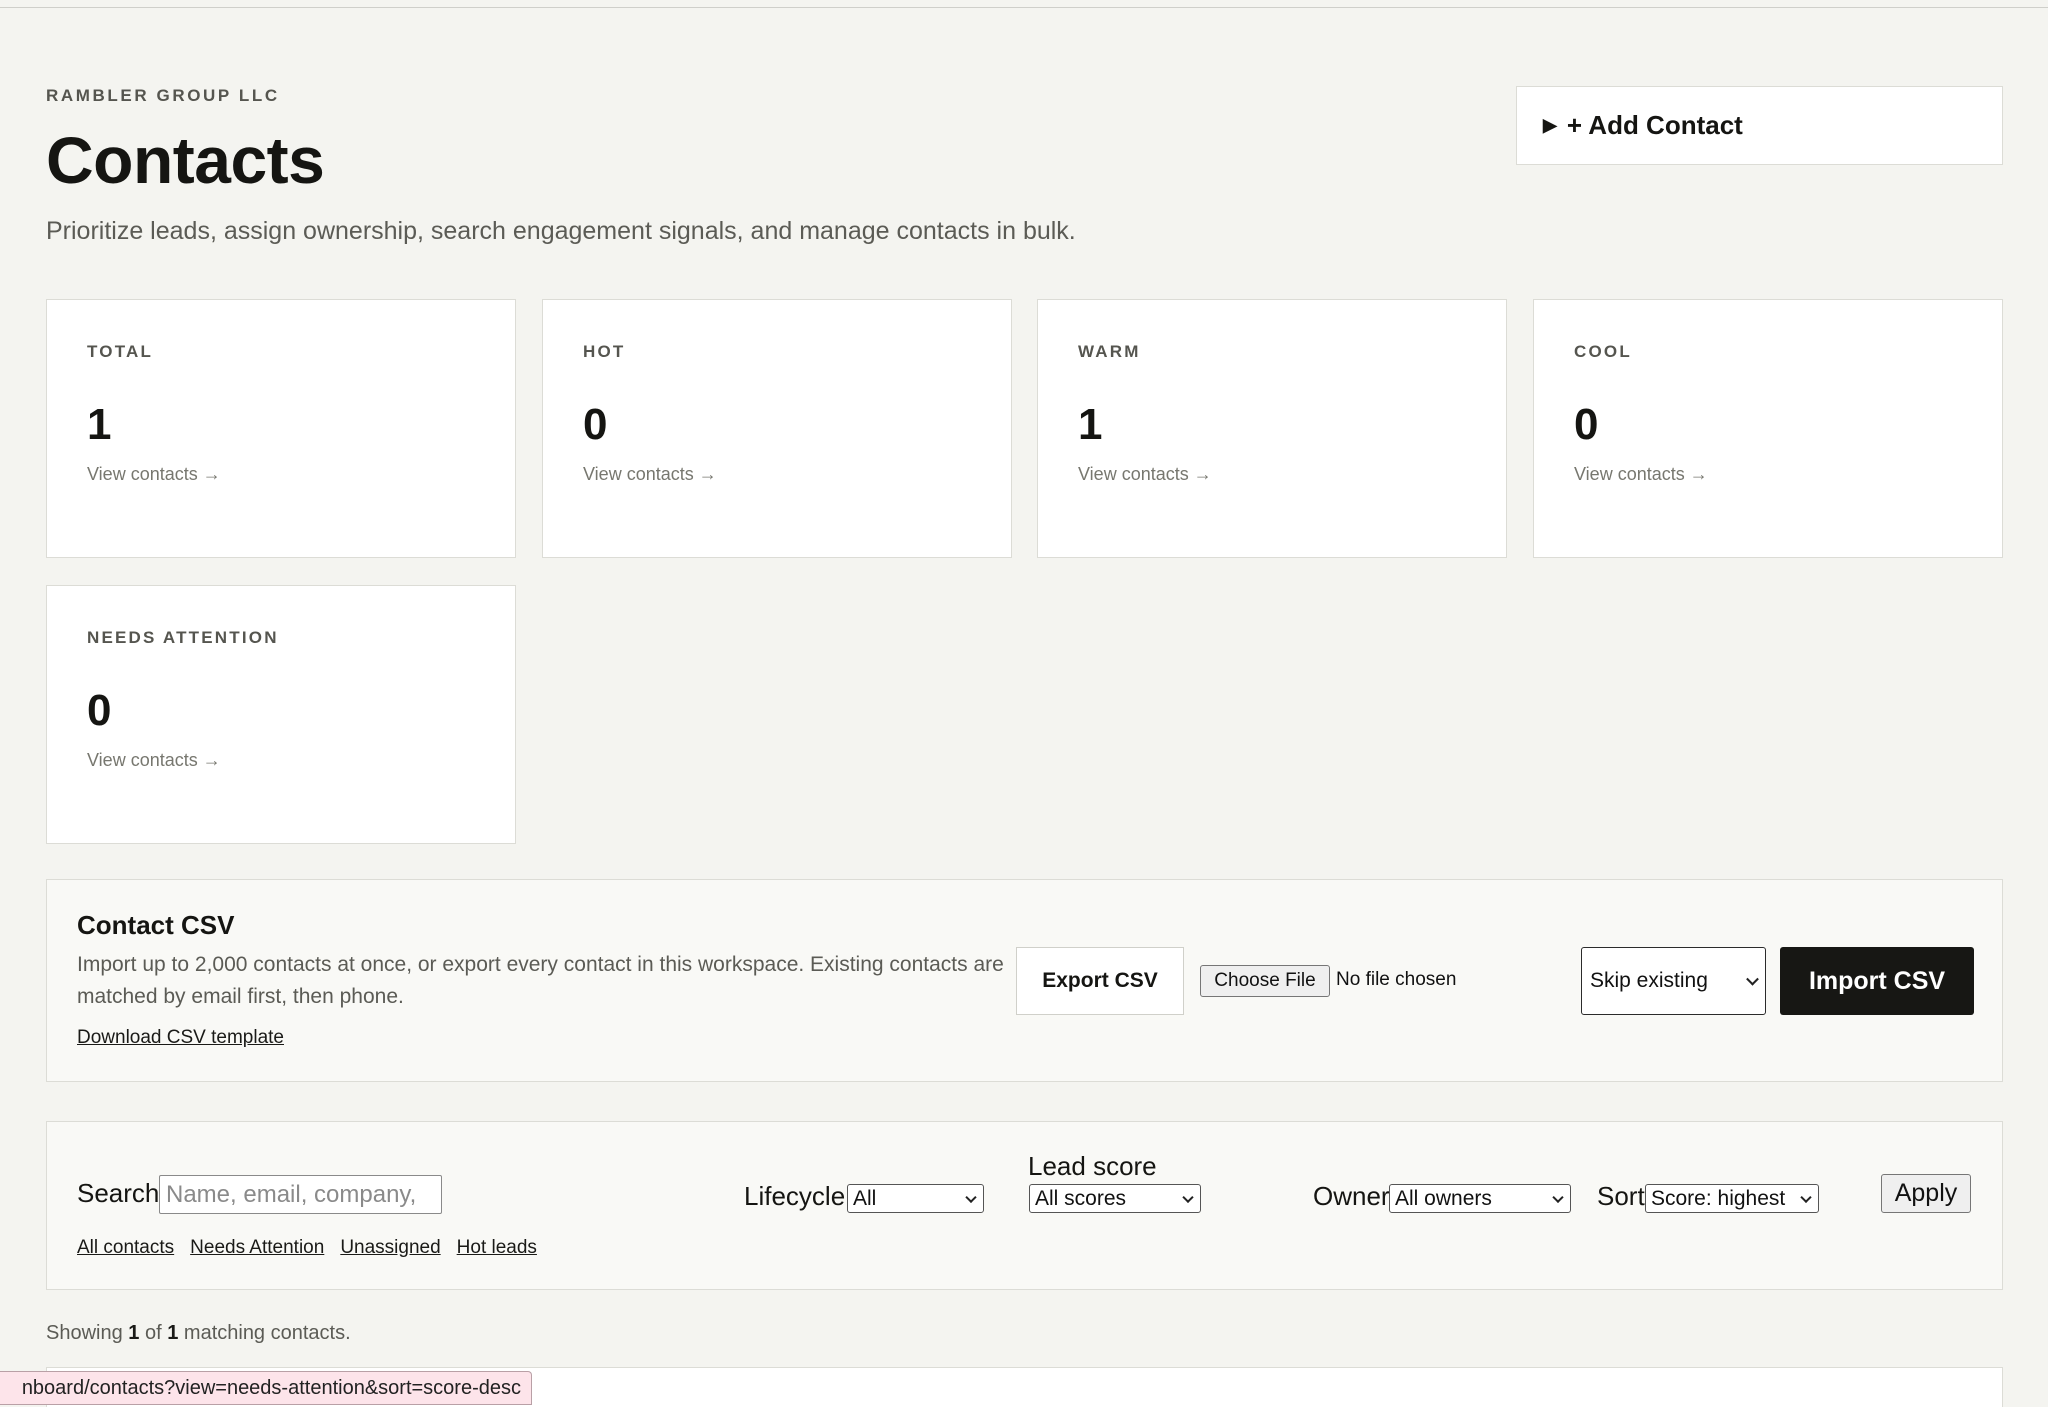  Describe the element at coordinates (865, 1198) in the screenshot. I see `lifecycle-value: All` at that location.